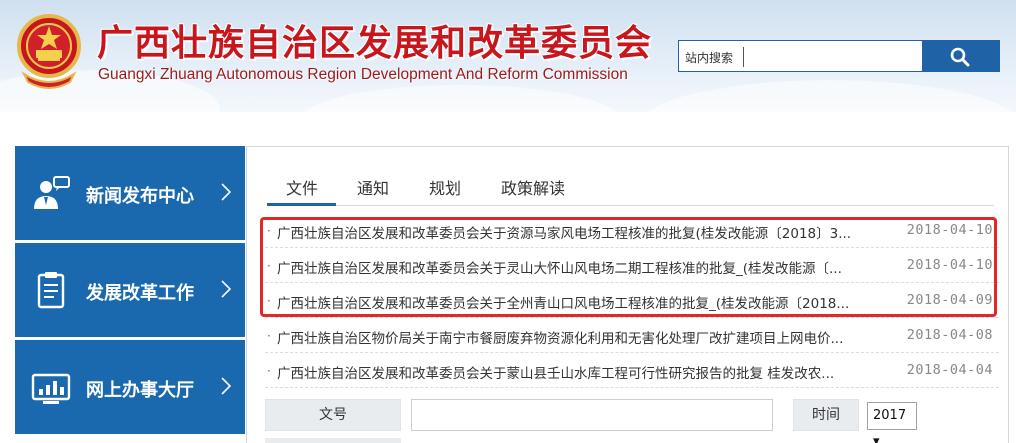  Describe the element at coordinates (630, 205) in the screenshot. I see `tab-divider` at that location.